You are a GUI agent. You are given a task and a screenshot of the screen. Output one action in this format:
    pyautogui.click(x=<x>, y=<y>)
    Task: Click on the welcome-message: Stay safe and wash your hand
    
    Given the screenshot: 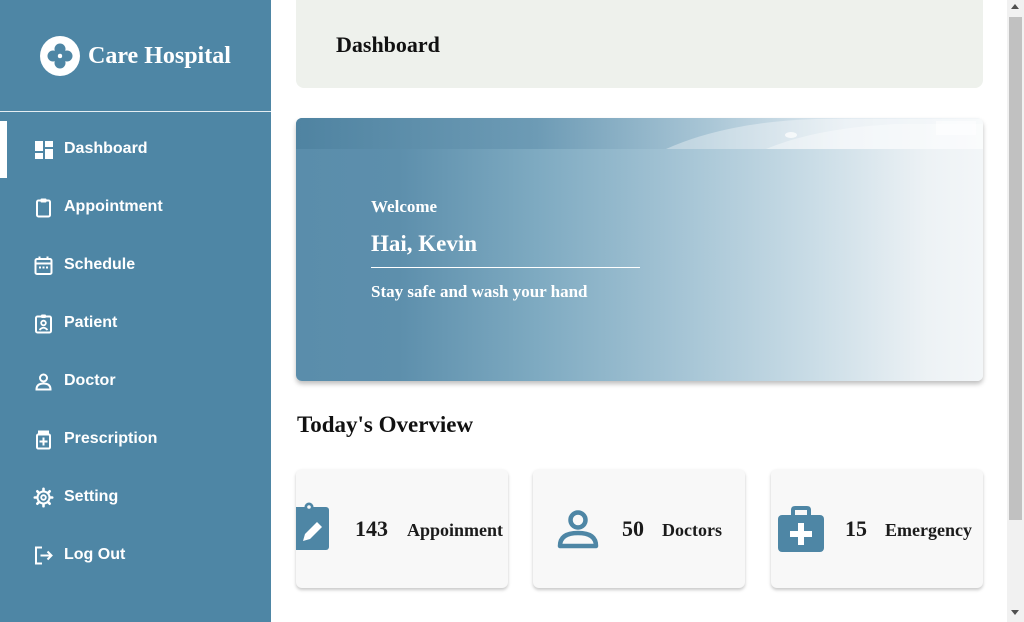 What is the action you would take?
    pyautogui.click(x=479, y=291)
    